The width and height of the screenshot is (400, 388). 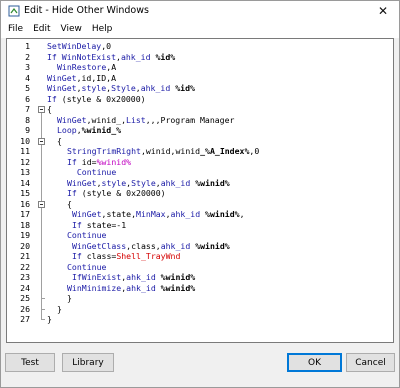 I want to click on code-token: ,state,, so click(x=119, y=214).